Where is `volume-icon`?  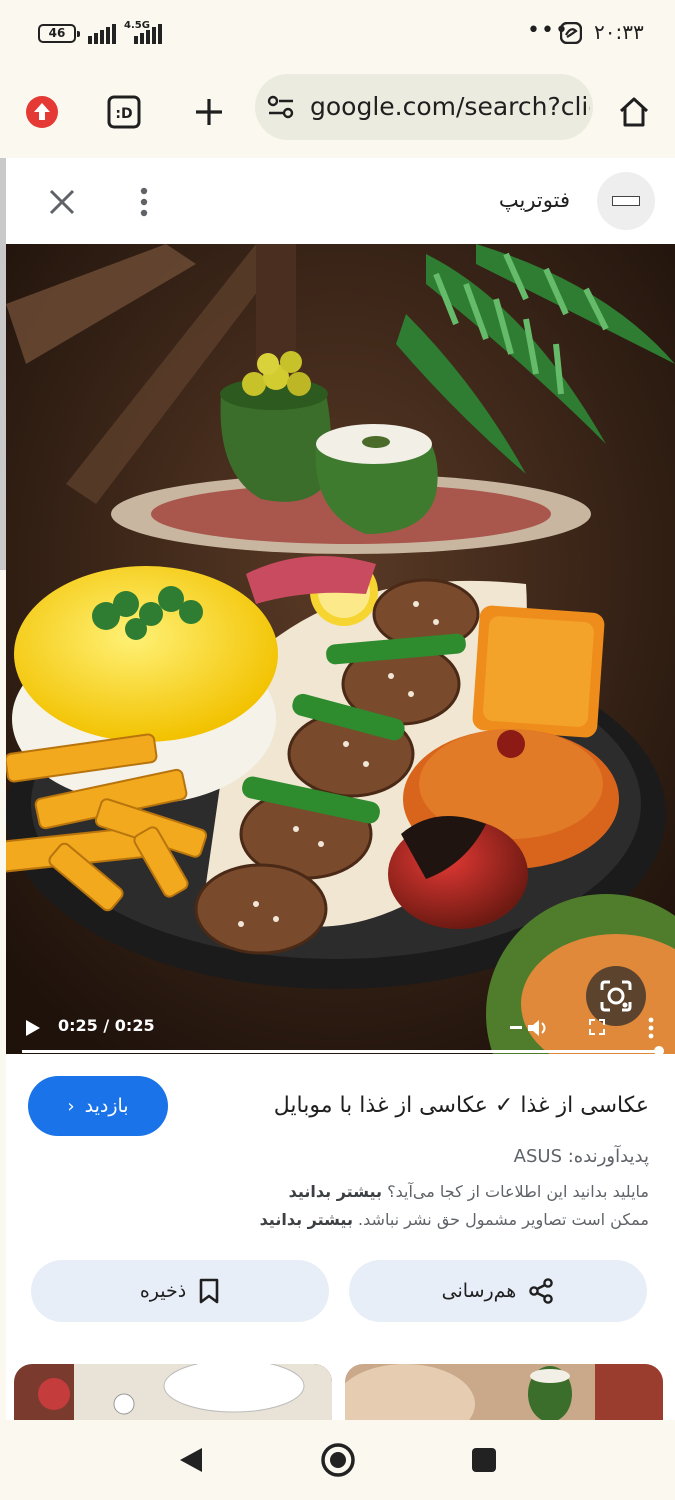 volume-icon is located at coordinates (532, 1028).